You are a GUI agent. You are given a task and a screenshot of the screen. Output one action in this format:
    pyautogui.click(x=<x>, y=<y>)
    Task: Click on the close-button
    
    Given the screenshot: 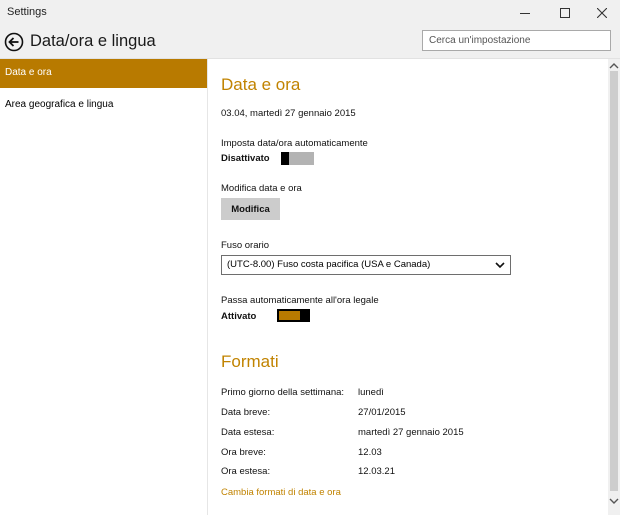 What is the action you would take?
    pyautogui.click(x=602, y=12)
    